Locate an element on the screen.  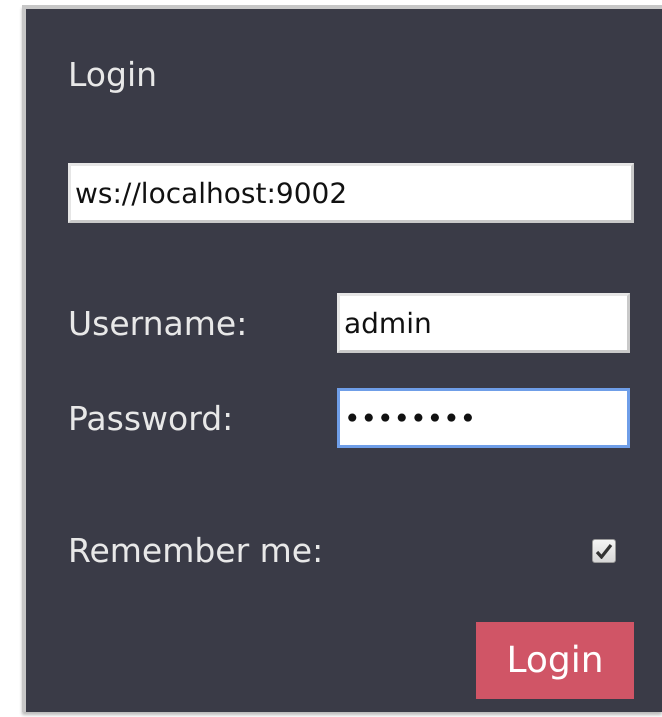
login-button: Login is located at coordinates (555, 660).